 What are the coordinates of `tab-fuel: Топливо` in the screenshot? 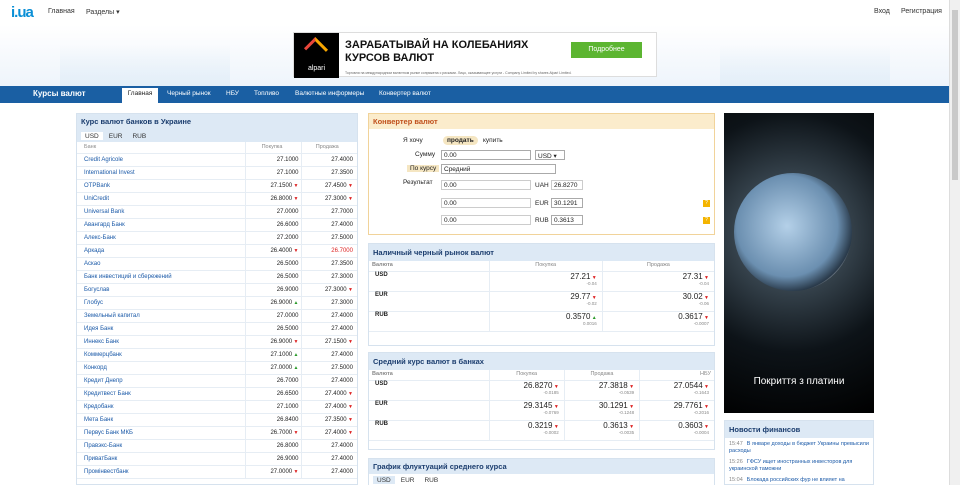 It's located at (266, 93).